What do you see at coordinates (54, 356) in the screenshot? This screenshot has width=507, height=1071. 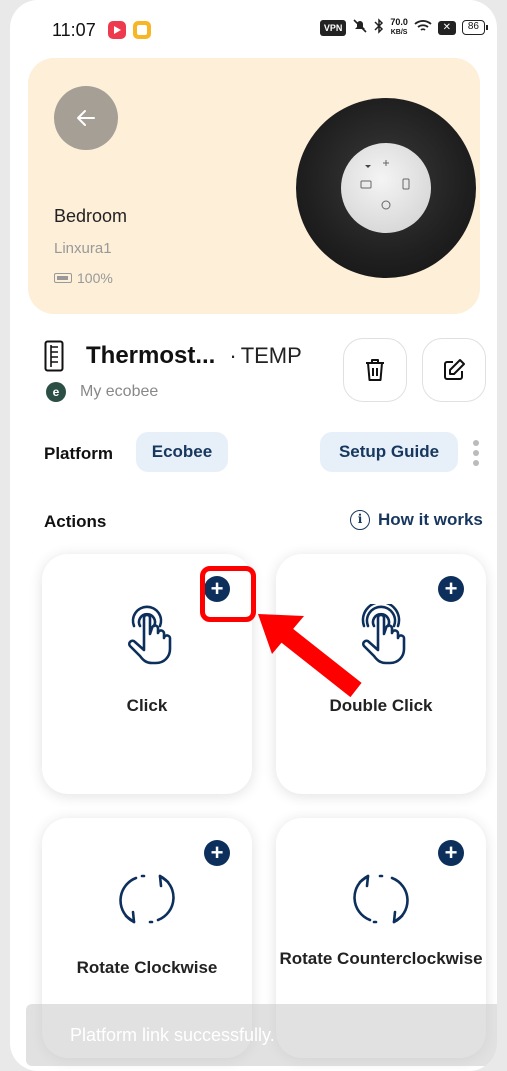 I see `thermostat-icon` at bounding box center [54, 356].